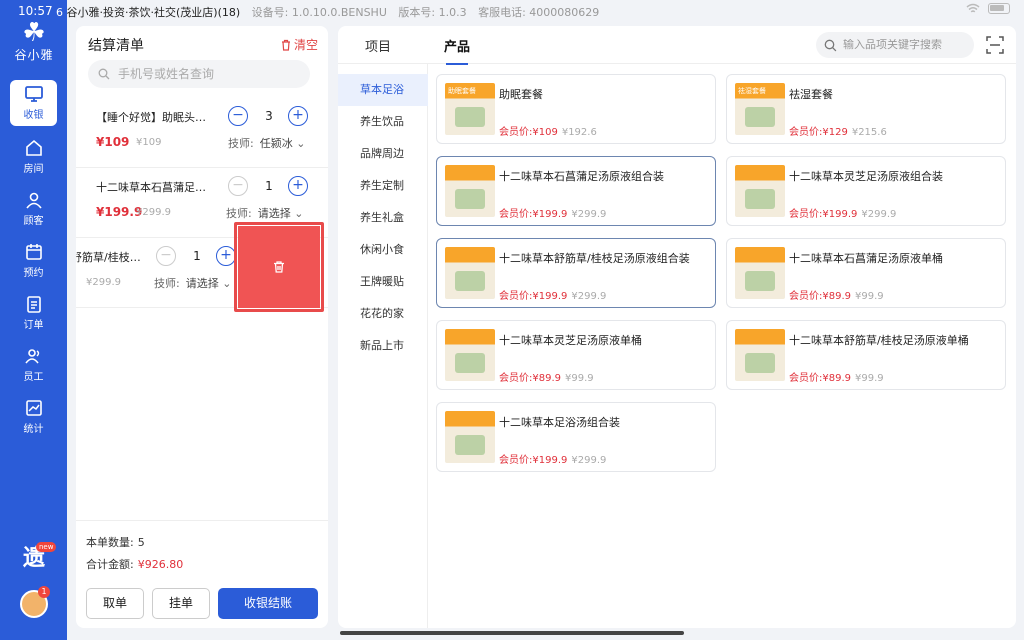  Describe the element at coordinates (995, 45) in the screenshot. I see `scan-icon` at that location.